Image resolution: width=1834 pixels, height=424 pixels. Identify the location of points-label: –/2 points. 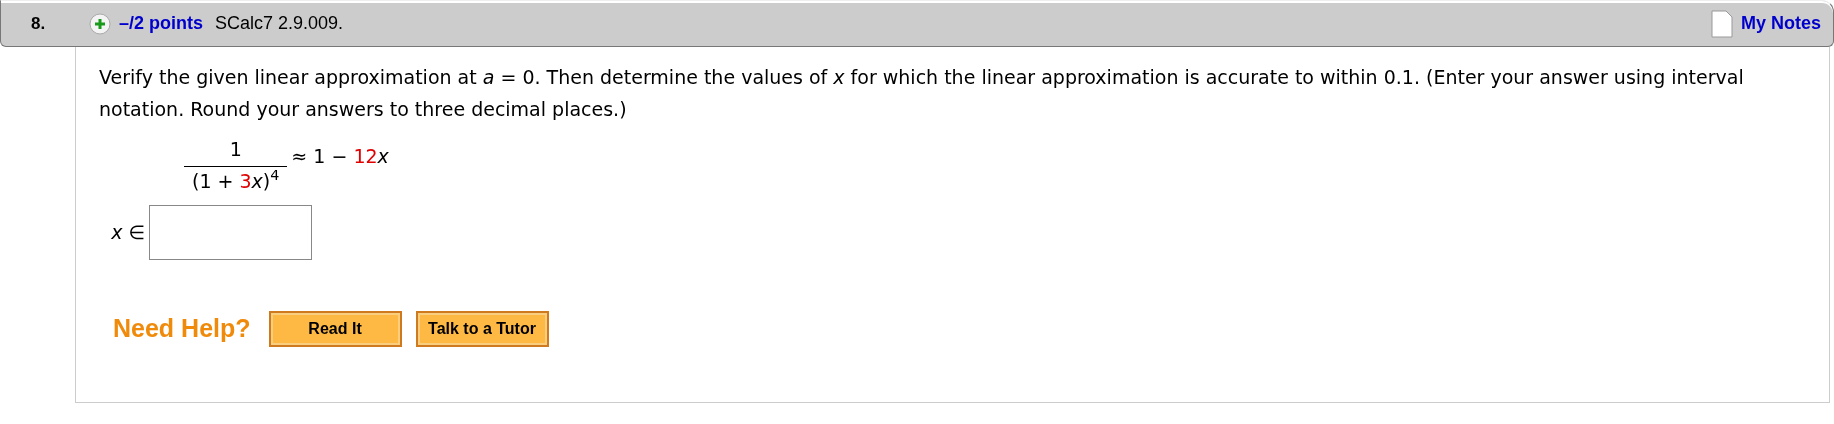
(161, 23).